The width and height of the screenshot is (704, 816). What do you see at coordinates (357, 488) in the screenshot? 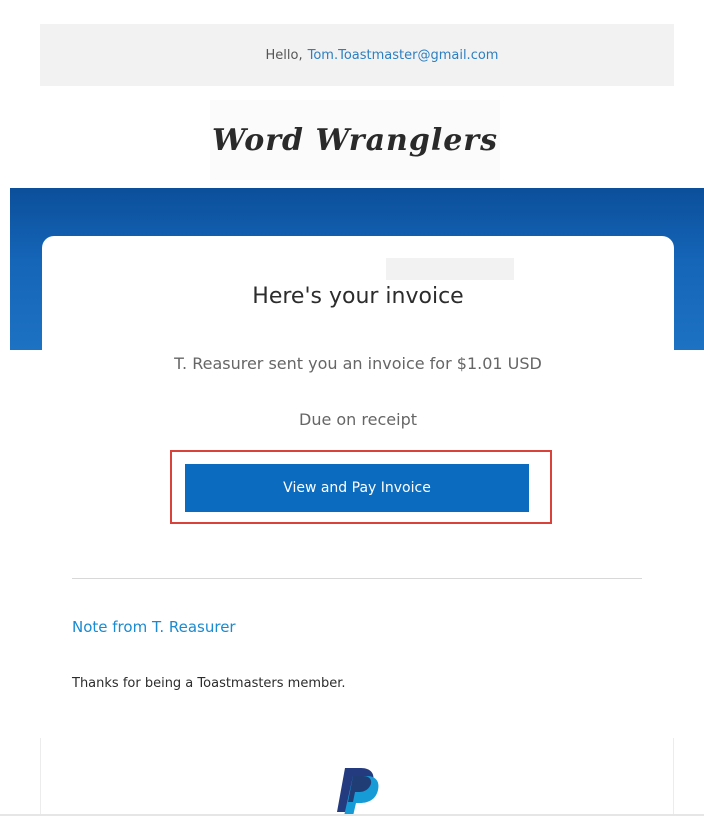
I see `view-and-pay-invoice-button: View and Pay Invoice` at bounding box center [357, 488].